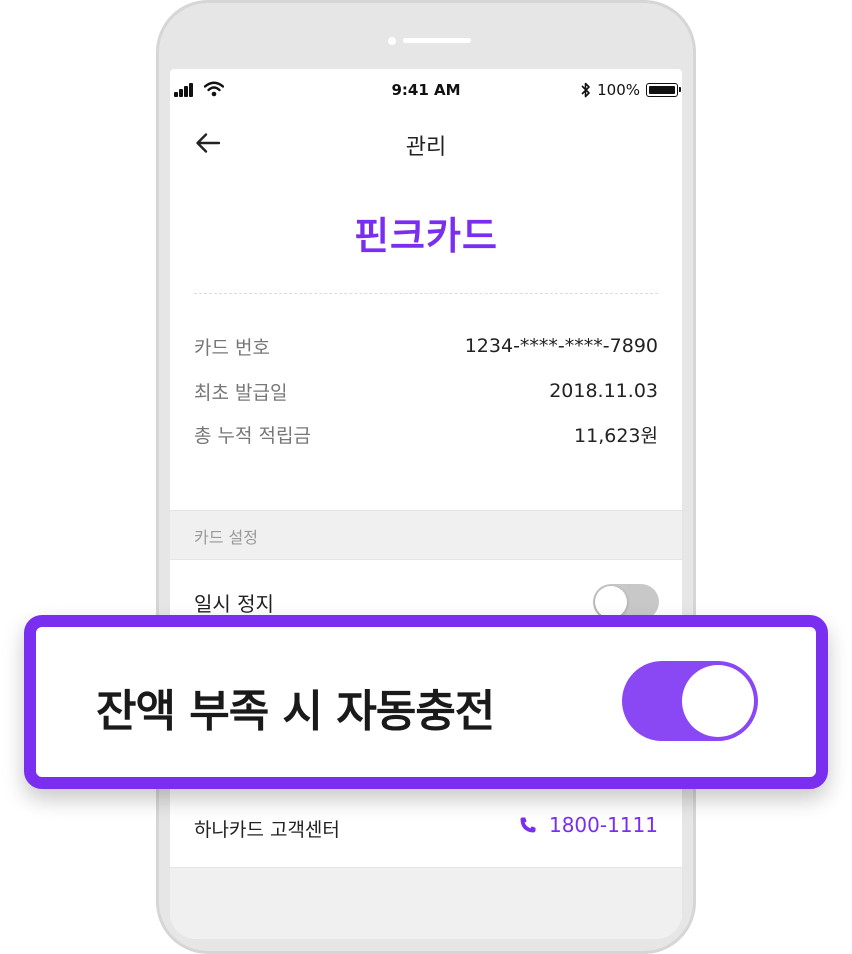  I want to click on header: 관리, so click(426, 143).